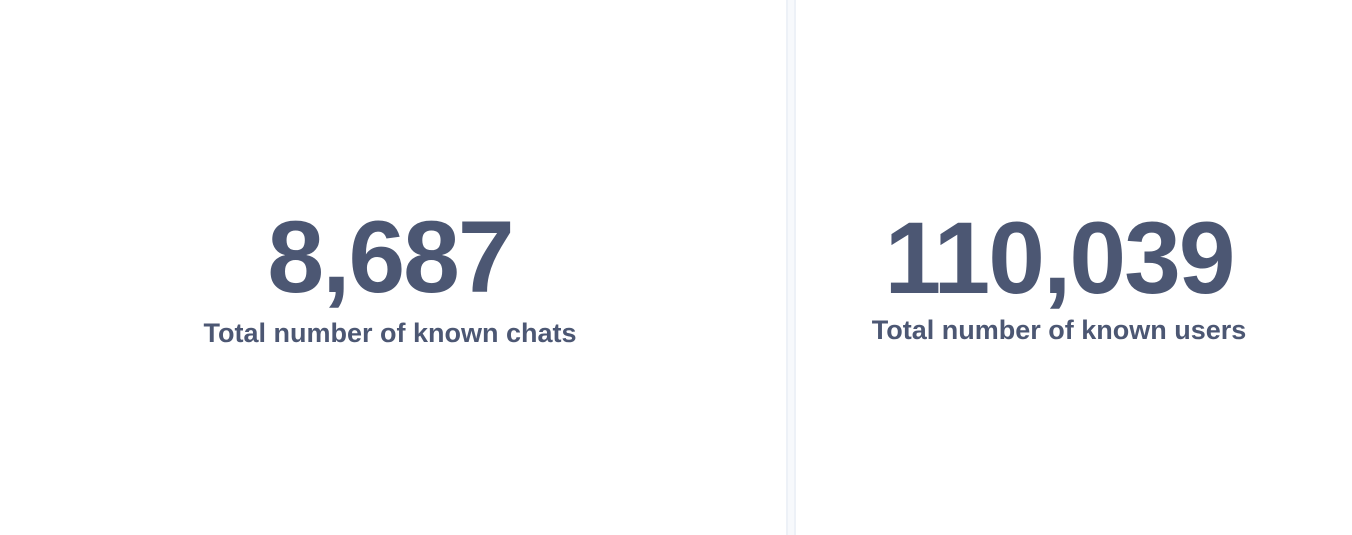 The width and height of the screenshot is (1352, 535). What do you see at coordinates (1059, 258) in the screenshot?
I see `scalar-value: 110,039` at bounding box center [1059, 258].